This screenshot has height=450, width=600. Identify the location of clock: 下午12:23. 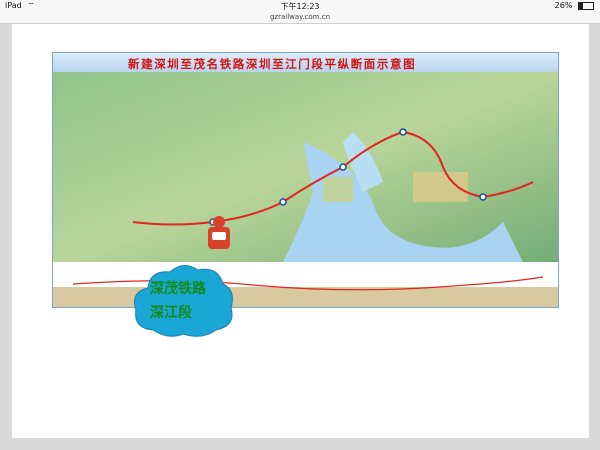
(300, 6).